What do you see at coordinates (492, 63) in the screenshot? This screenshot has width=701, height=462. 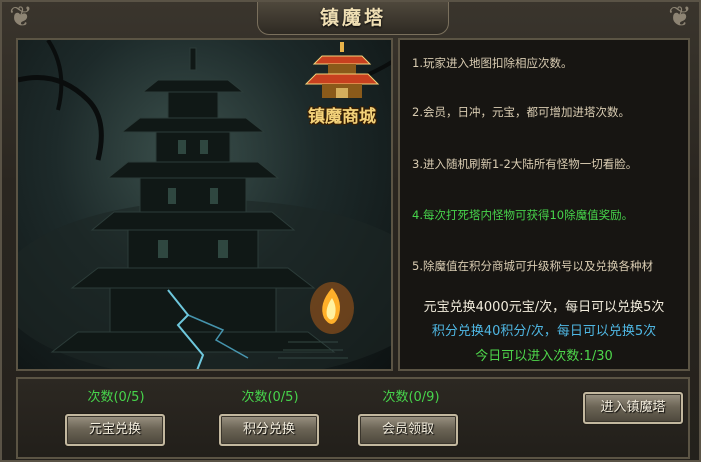 I see `rule-1: 1.玩家进入地图扣除相应次数。` at bounding box center [492, 63].